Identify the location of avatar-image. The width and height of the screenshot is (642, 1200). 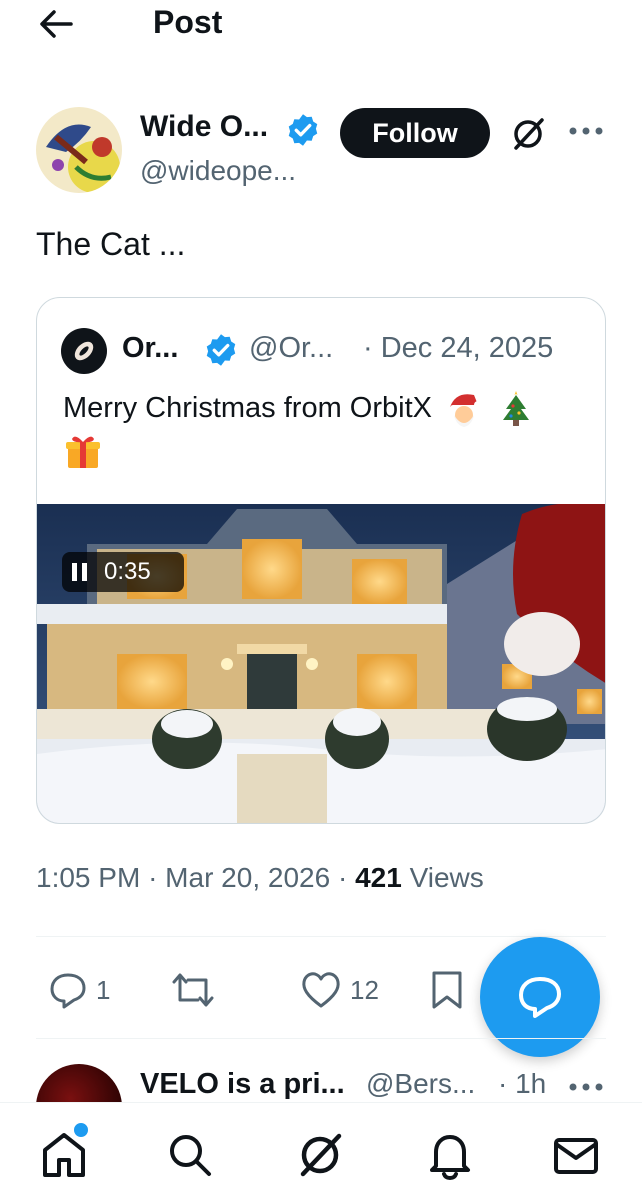
(79, 150).